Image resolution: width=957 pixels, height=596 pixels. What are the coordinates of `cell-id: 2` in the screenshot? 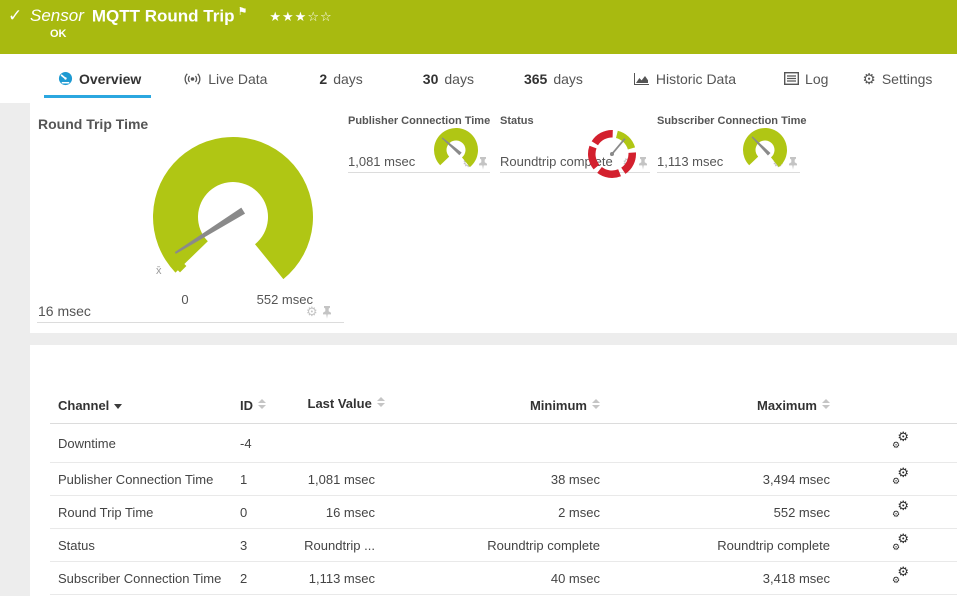 It's located at (244, 578).